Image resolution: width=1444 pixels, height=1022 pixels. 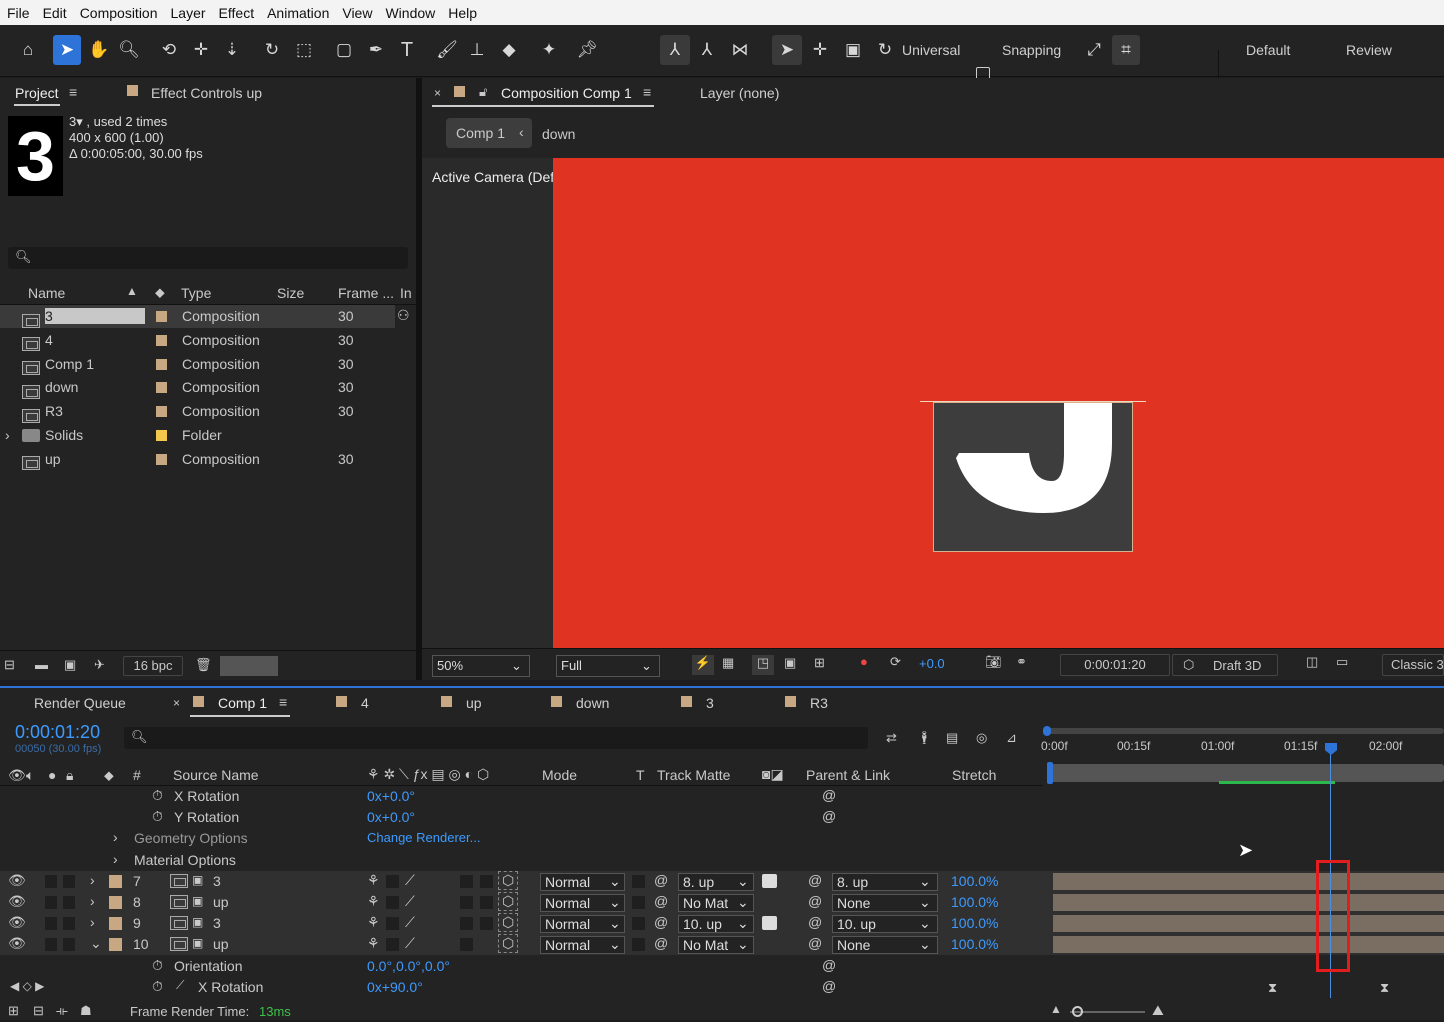 What do you see at coordinates (974, 775) in the screenshot?
I see `col-stretch: Stretch` at bounding box center [974, 775].